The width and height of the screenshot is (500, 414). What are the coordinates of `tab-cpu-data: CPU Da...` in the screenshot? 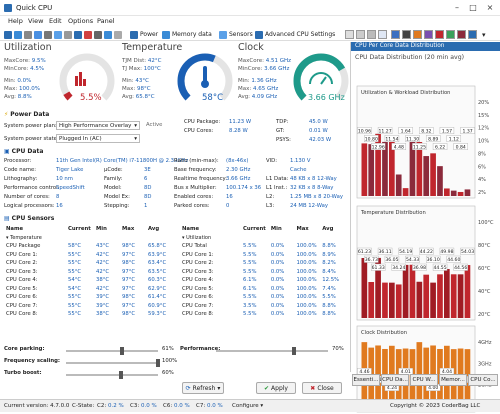 It's located at (395, 380).